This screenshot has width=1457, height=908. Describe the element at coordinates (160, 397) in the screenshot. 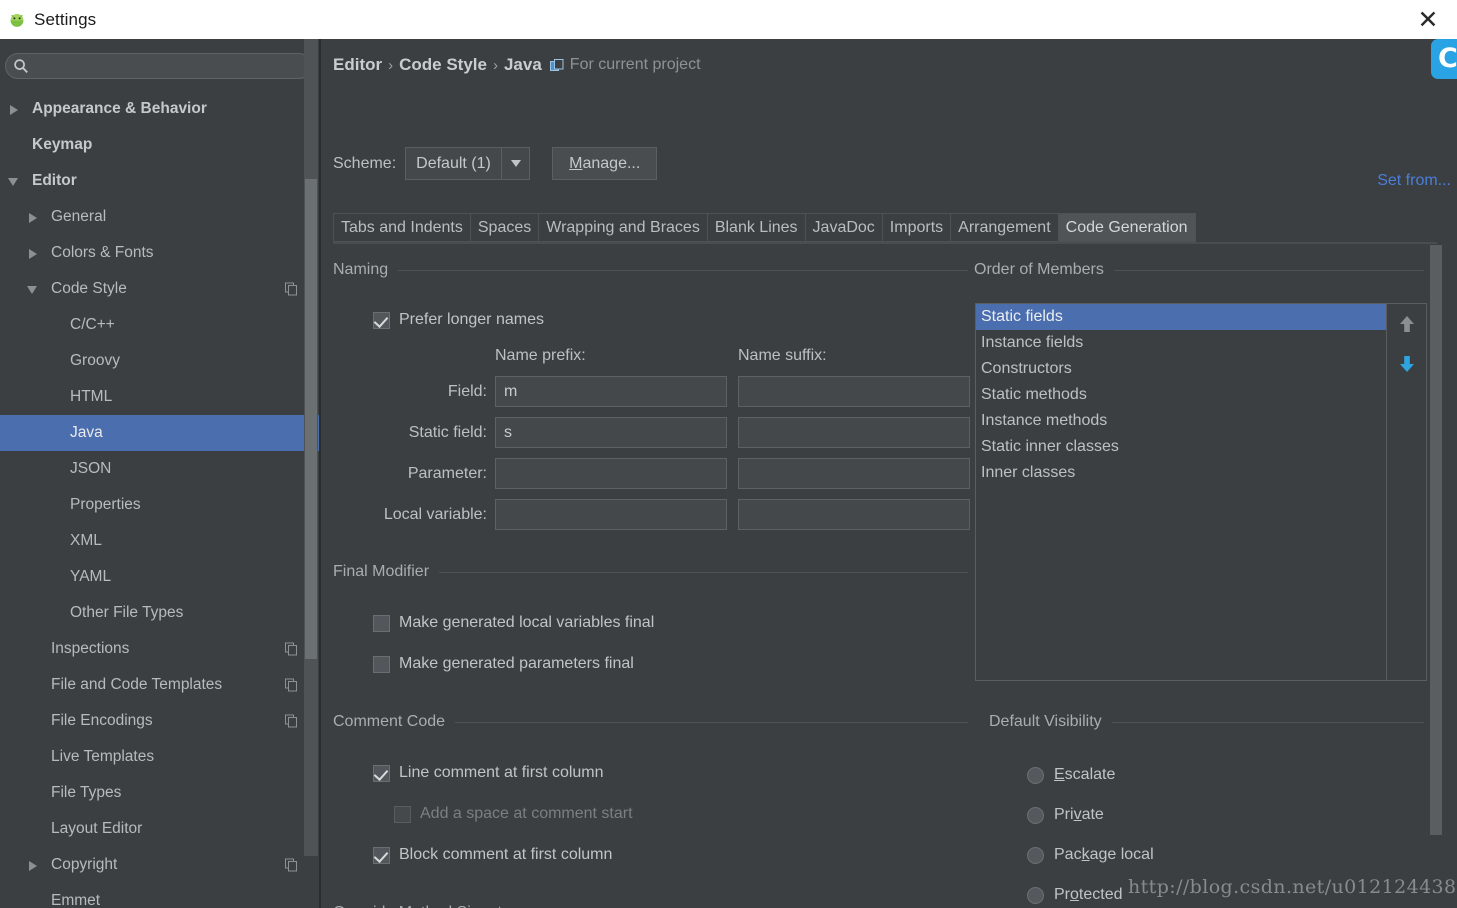

I see `sidebar-item-html: HTML` at that location.